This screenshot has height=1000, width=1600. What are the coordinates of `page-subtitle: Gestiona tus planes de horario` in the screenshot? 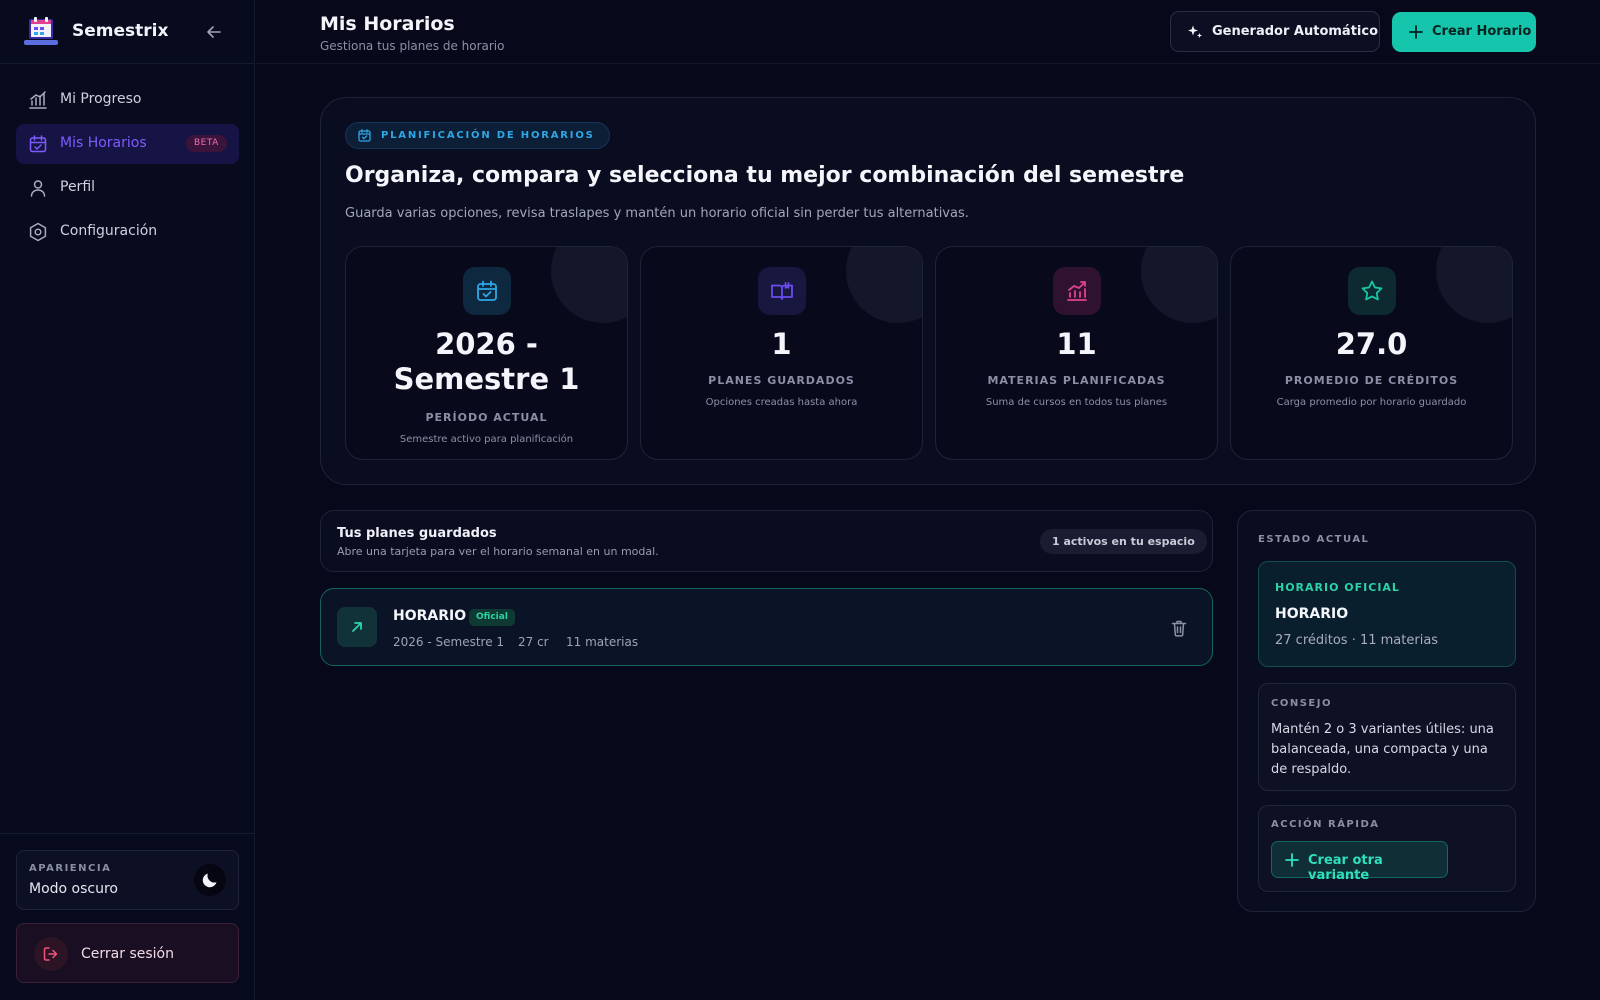 It's located at (412, 46).